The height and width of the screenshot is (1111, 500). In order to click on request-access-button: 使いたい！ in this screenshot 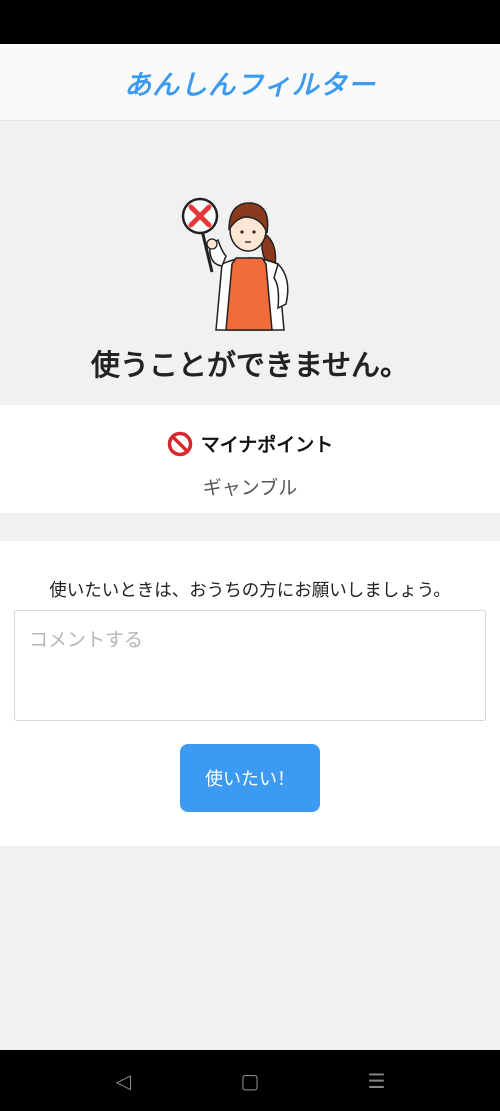, I will do `click(250, 778)`.